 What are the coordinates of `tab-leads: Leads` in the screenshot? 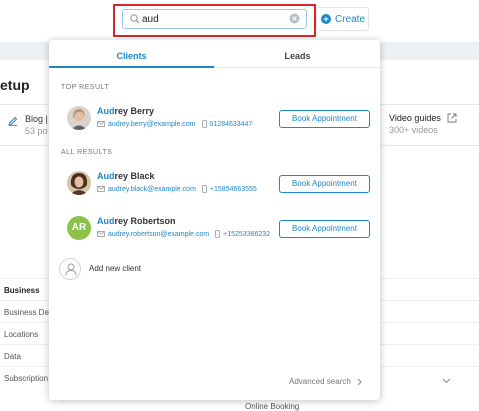 It's located at (297, 54).